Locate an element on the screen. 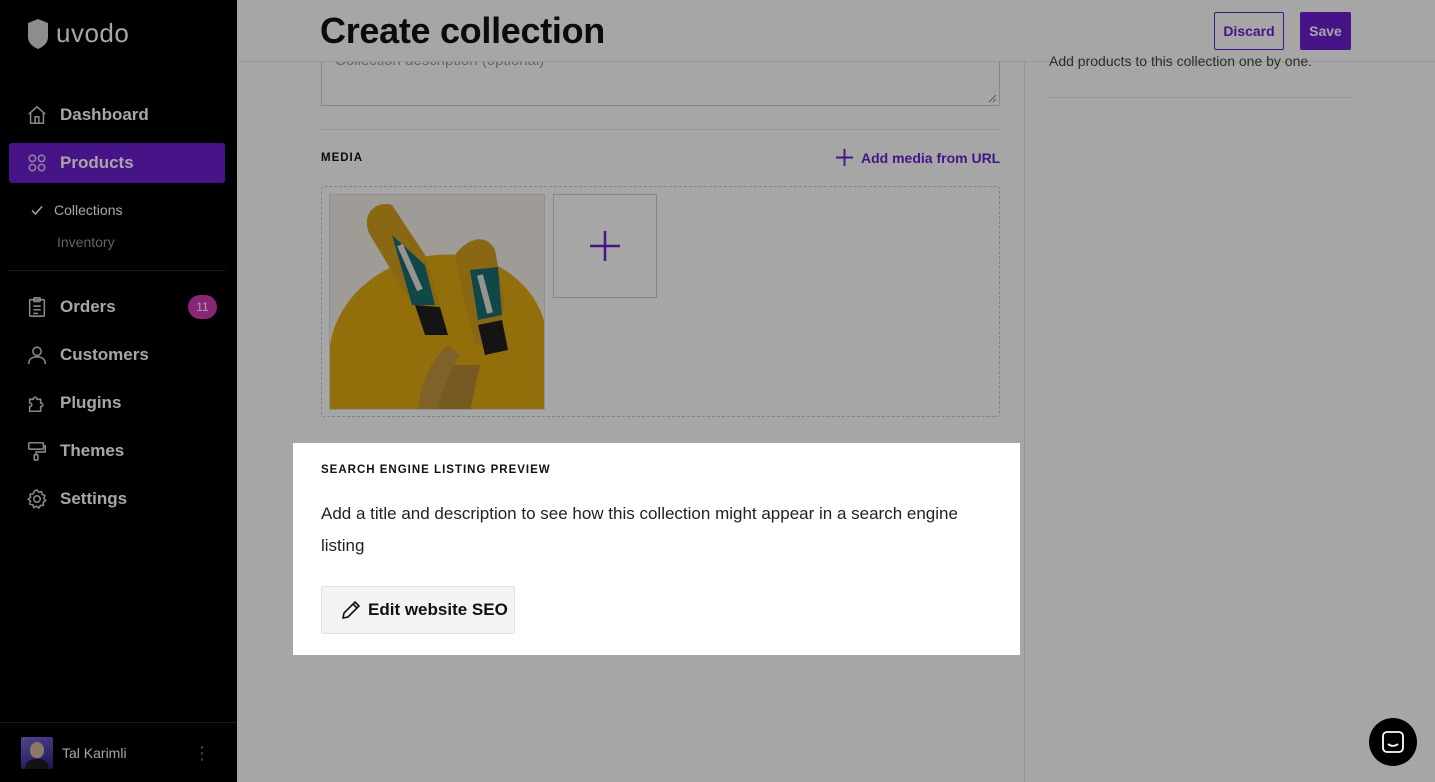  column-divider is located at coordinates (1024, 422).